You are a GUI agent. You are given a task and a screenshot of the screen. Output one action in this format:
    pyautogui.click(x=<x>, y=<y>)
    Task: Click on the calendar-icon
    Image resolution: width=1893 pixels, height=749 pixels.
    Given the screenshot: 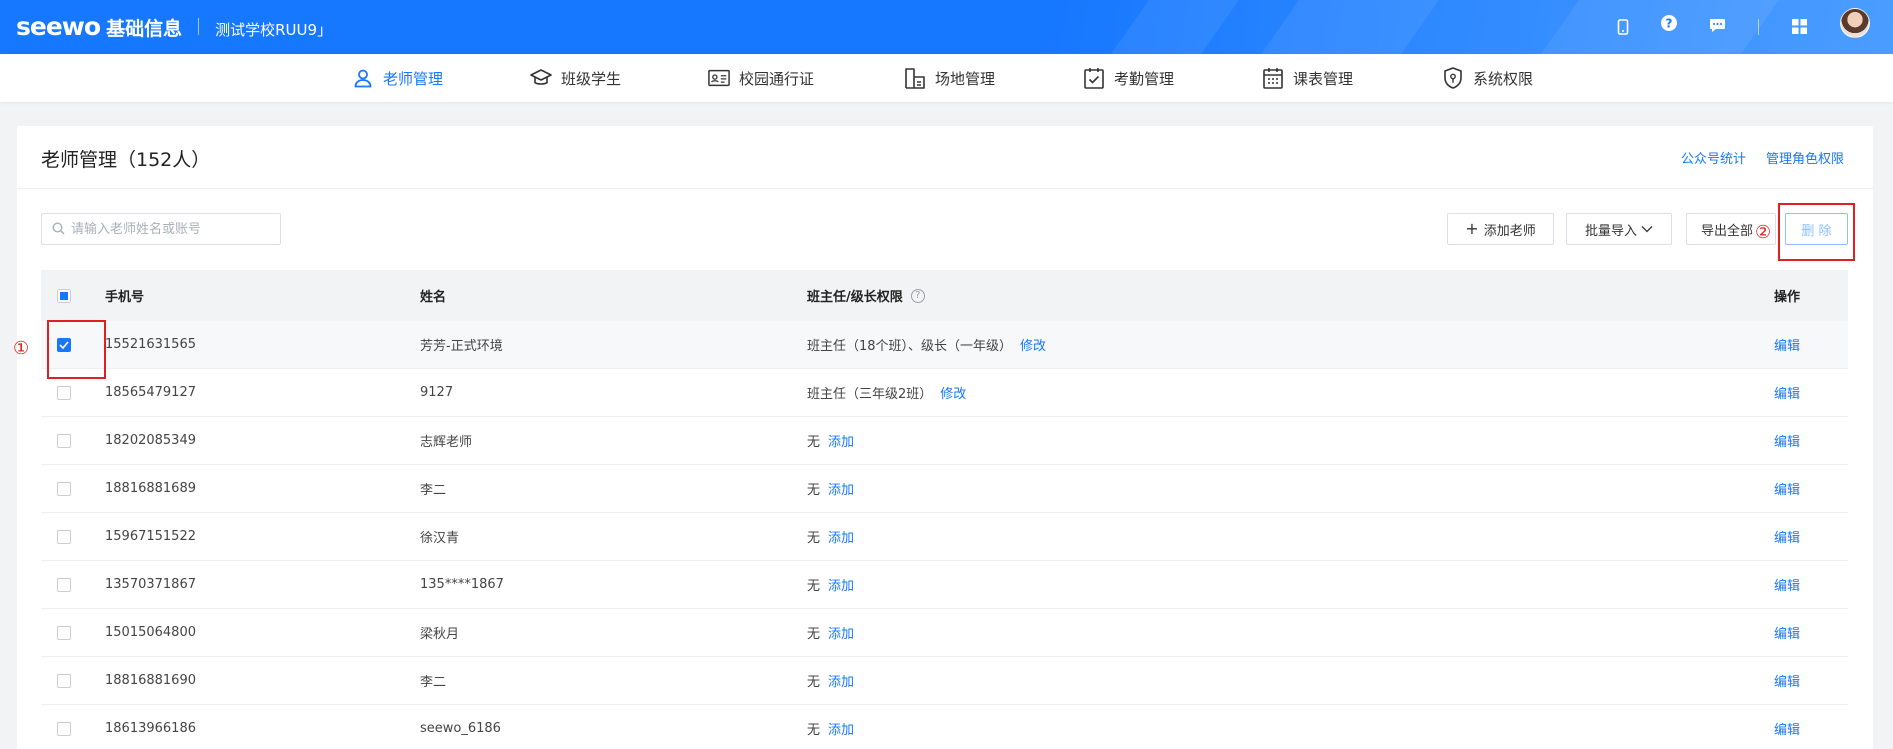 What is the action you would take?
    pyautogui.click(x=1273, y=78)
    